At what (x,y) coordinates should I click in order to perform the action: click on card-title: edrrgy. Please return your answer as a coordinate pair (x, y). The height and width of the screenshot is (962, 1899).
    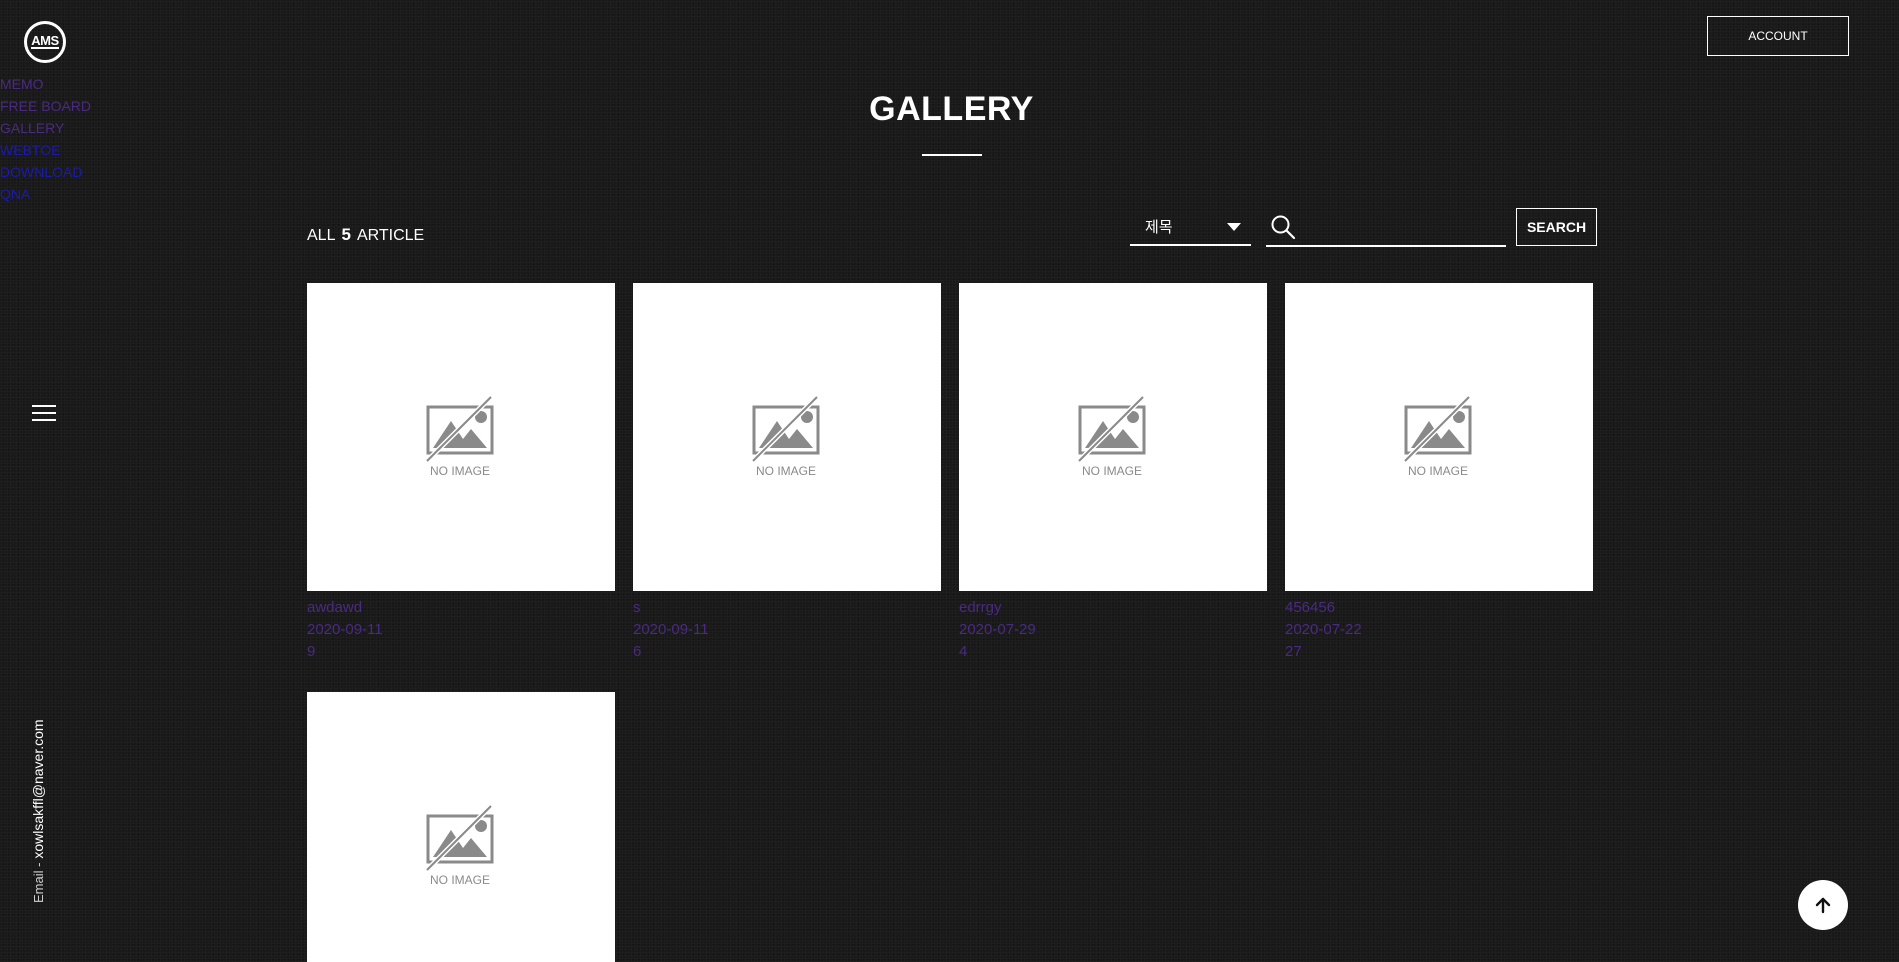
    Looking at the image, I should click on (1113, 608).